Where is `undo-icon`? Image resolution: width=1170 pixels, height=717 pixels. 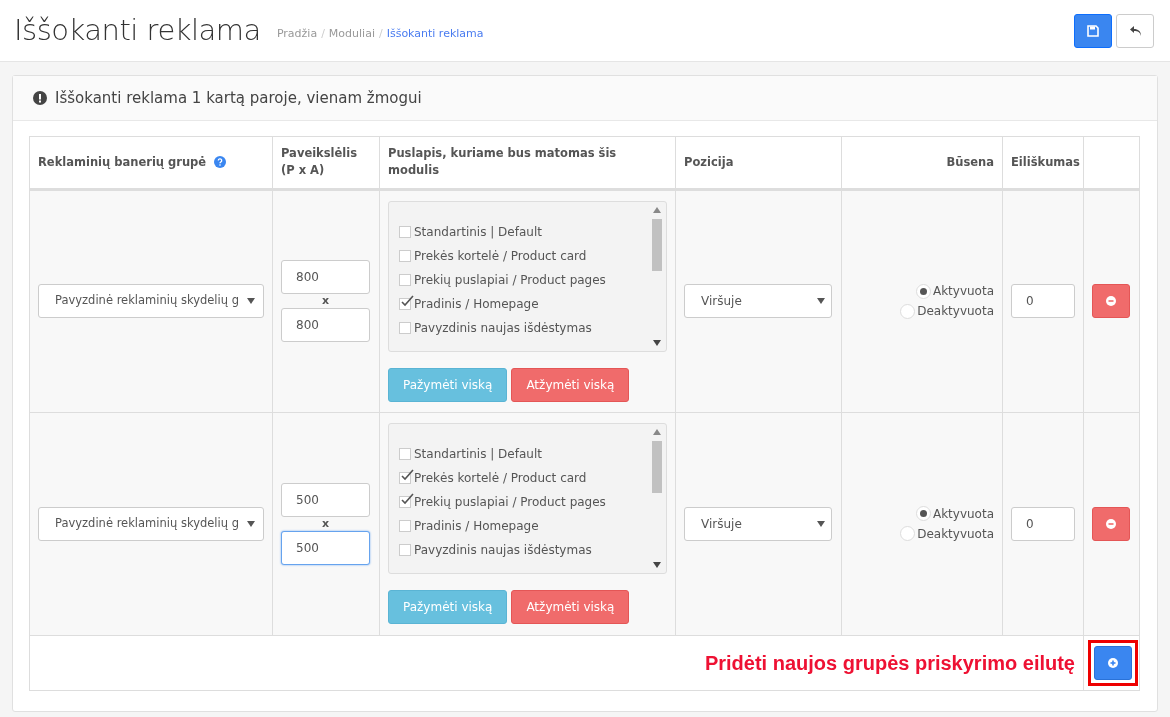
undo-icon is located at coordinates (1135, 30).